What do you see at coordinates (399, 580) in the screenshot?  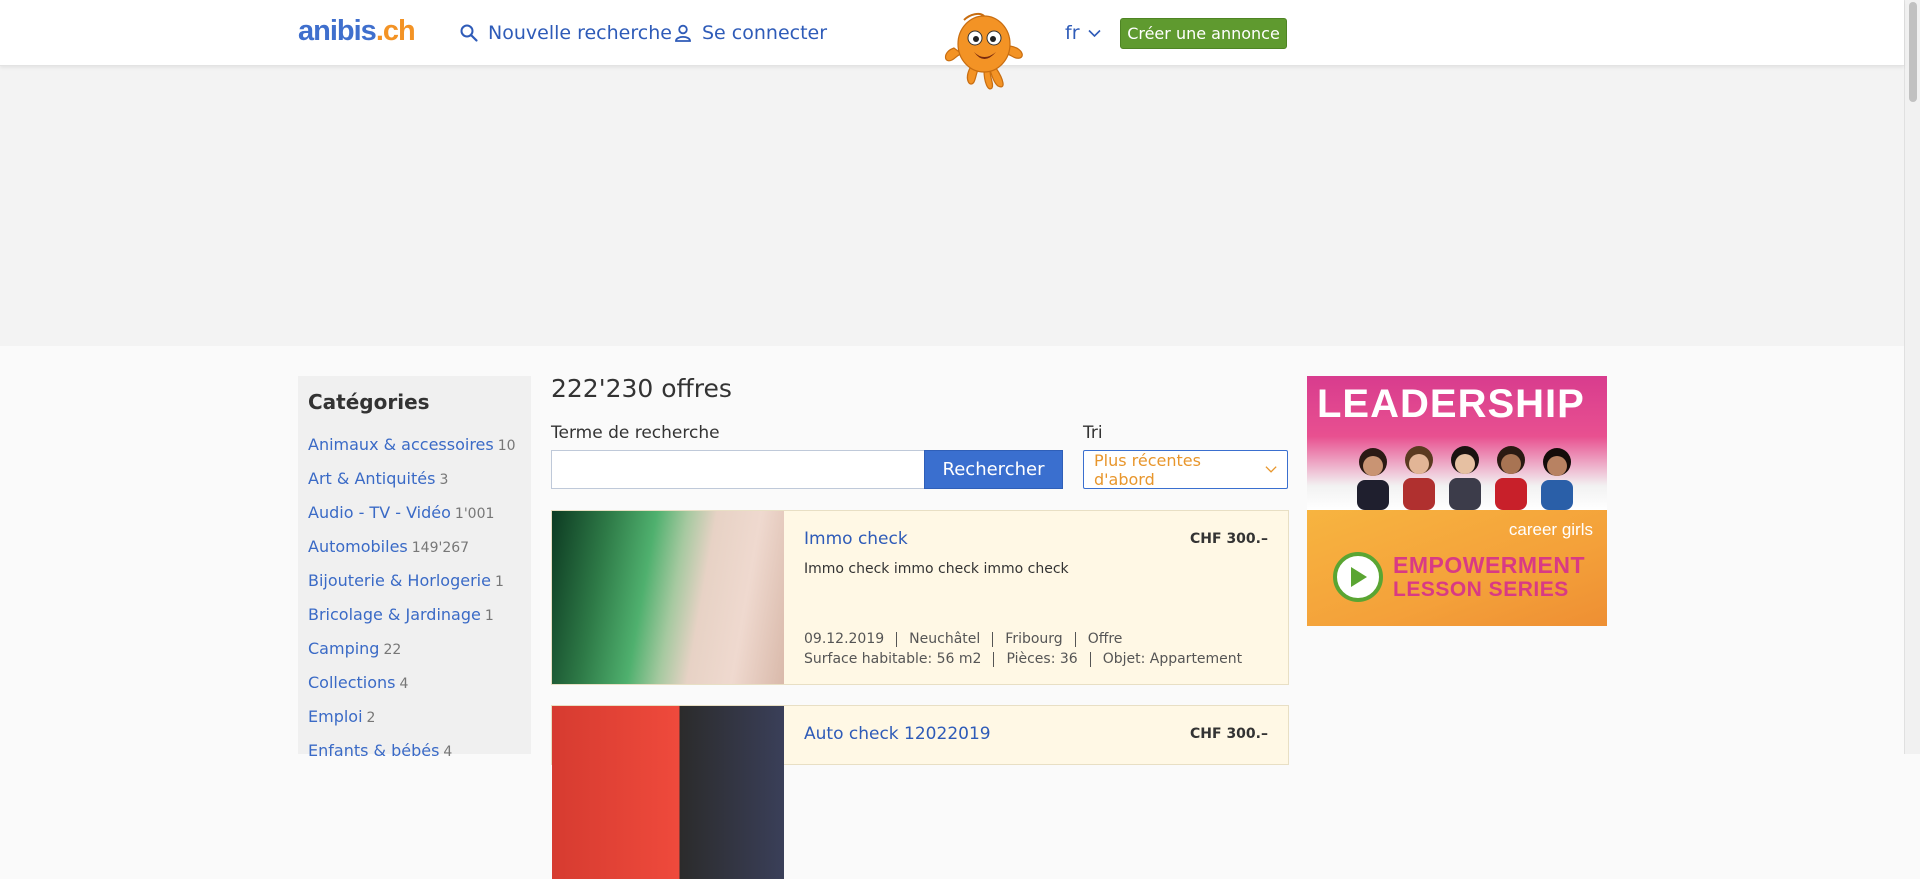 I see `category-name: Bijouterie & Horlogerie` at bounding box center [399, 580].